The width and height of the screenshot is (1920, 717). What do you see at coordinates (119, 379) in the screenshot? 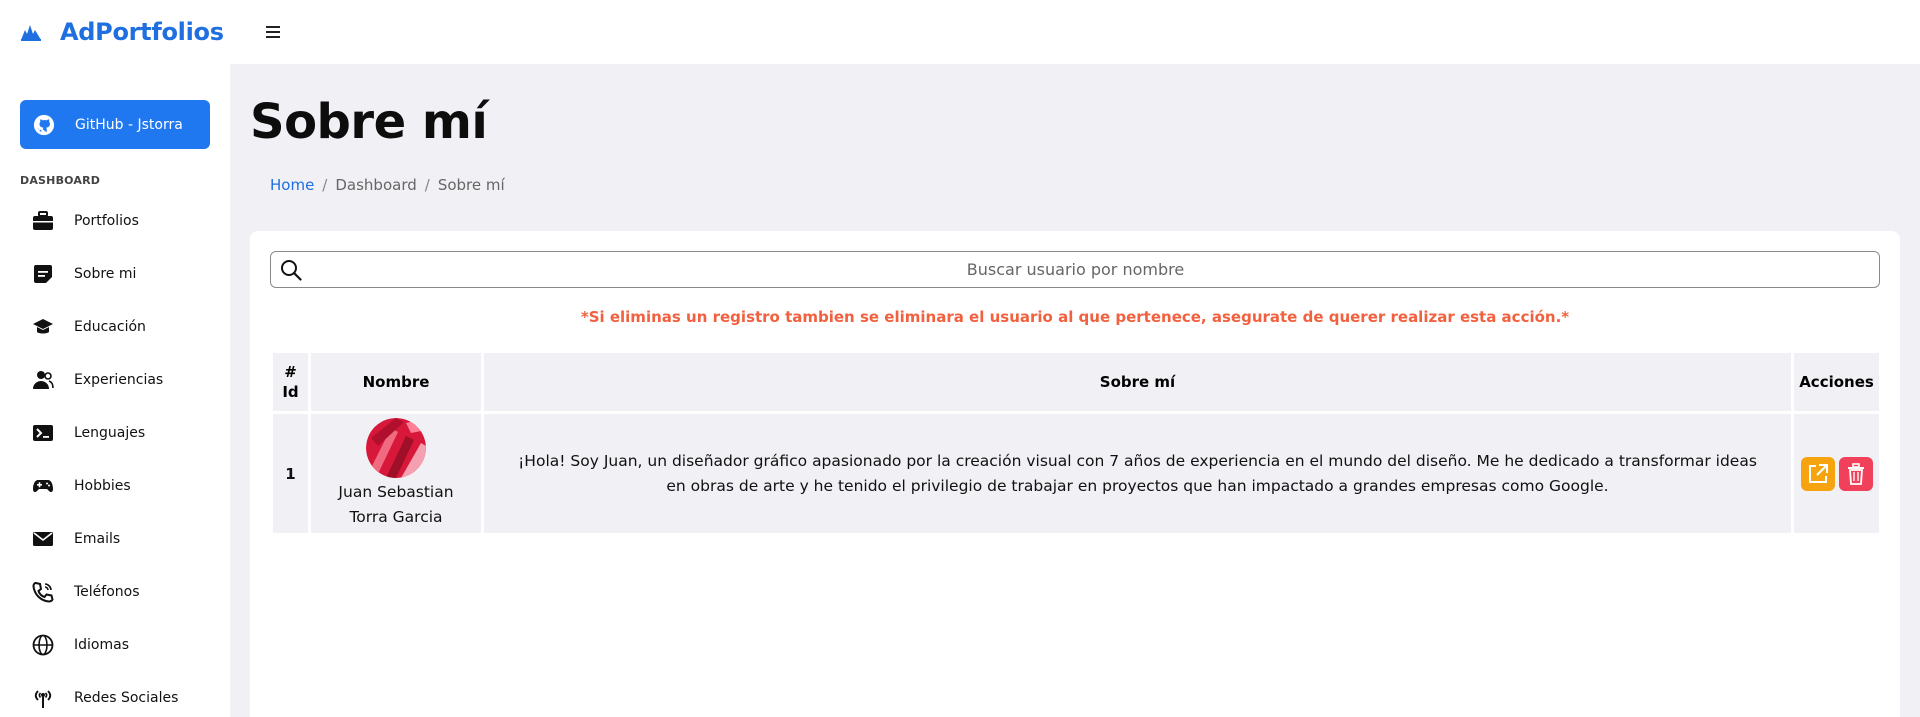
I see `sidebar-item-label: Experiencias` at bounding box center [119, 379].